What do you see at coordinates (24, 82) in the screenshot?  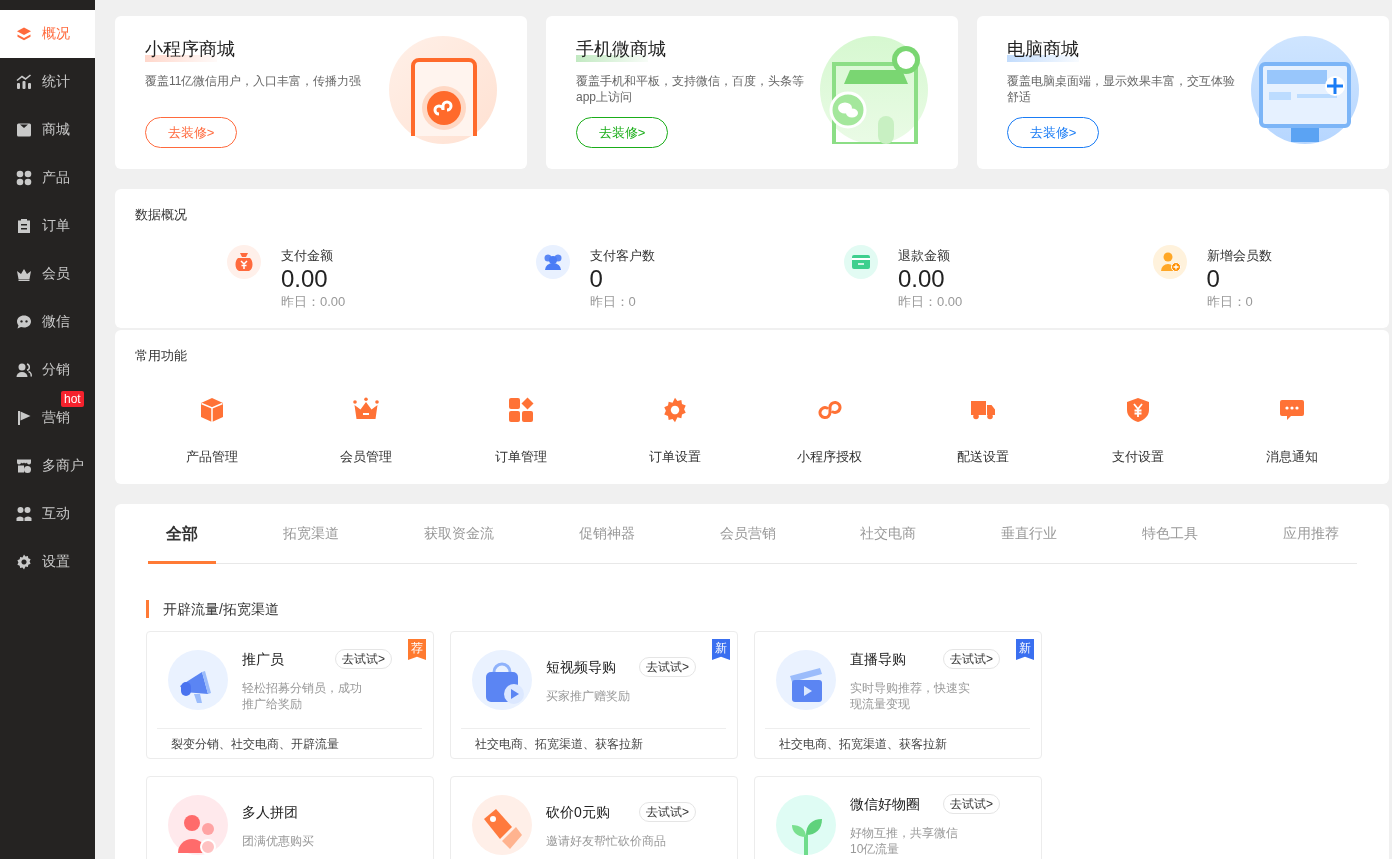 I see `bar-chart-icon` at bounding box center [24, 82].